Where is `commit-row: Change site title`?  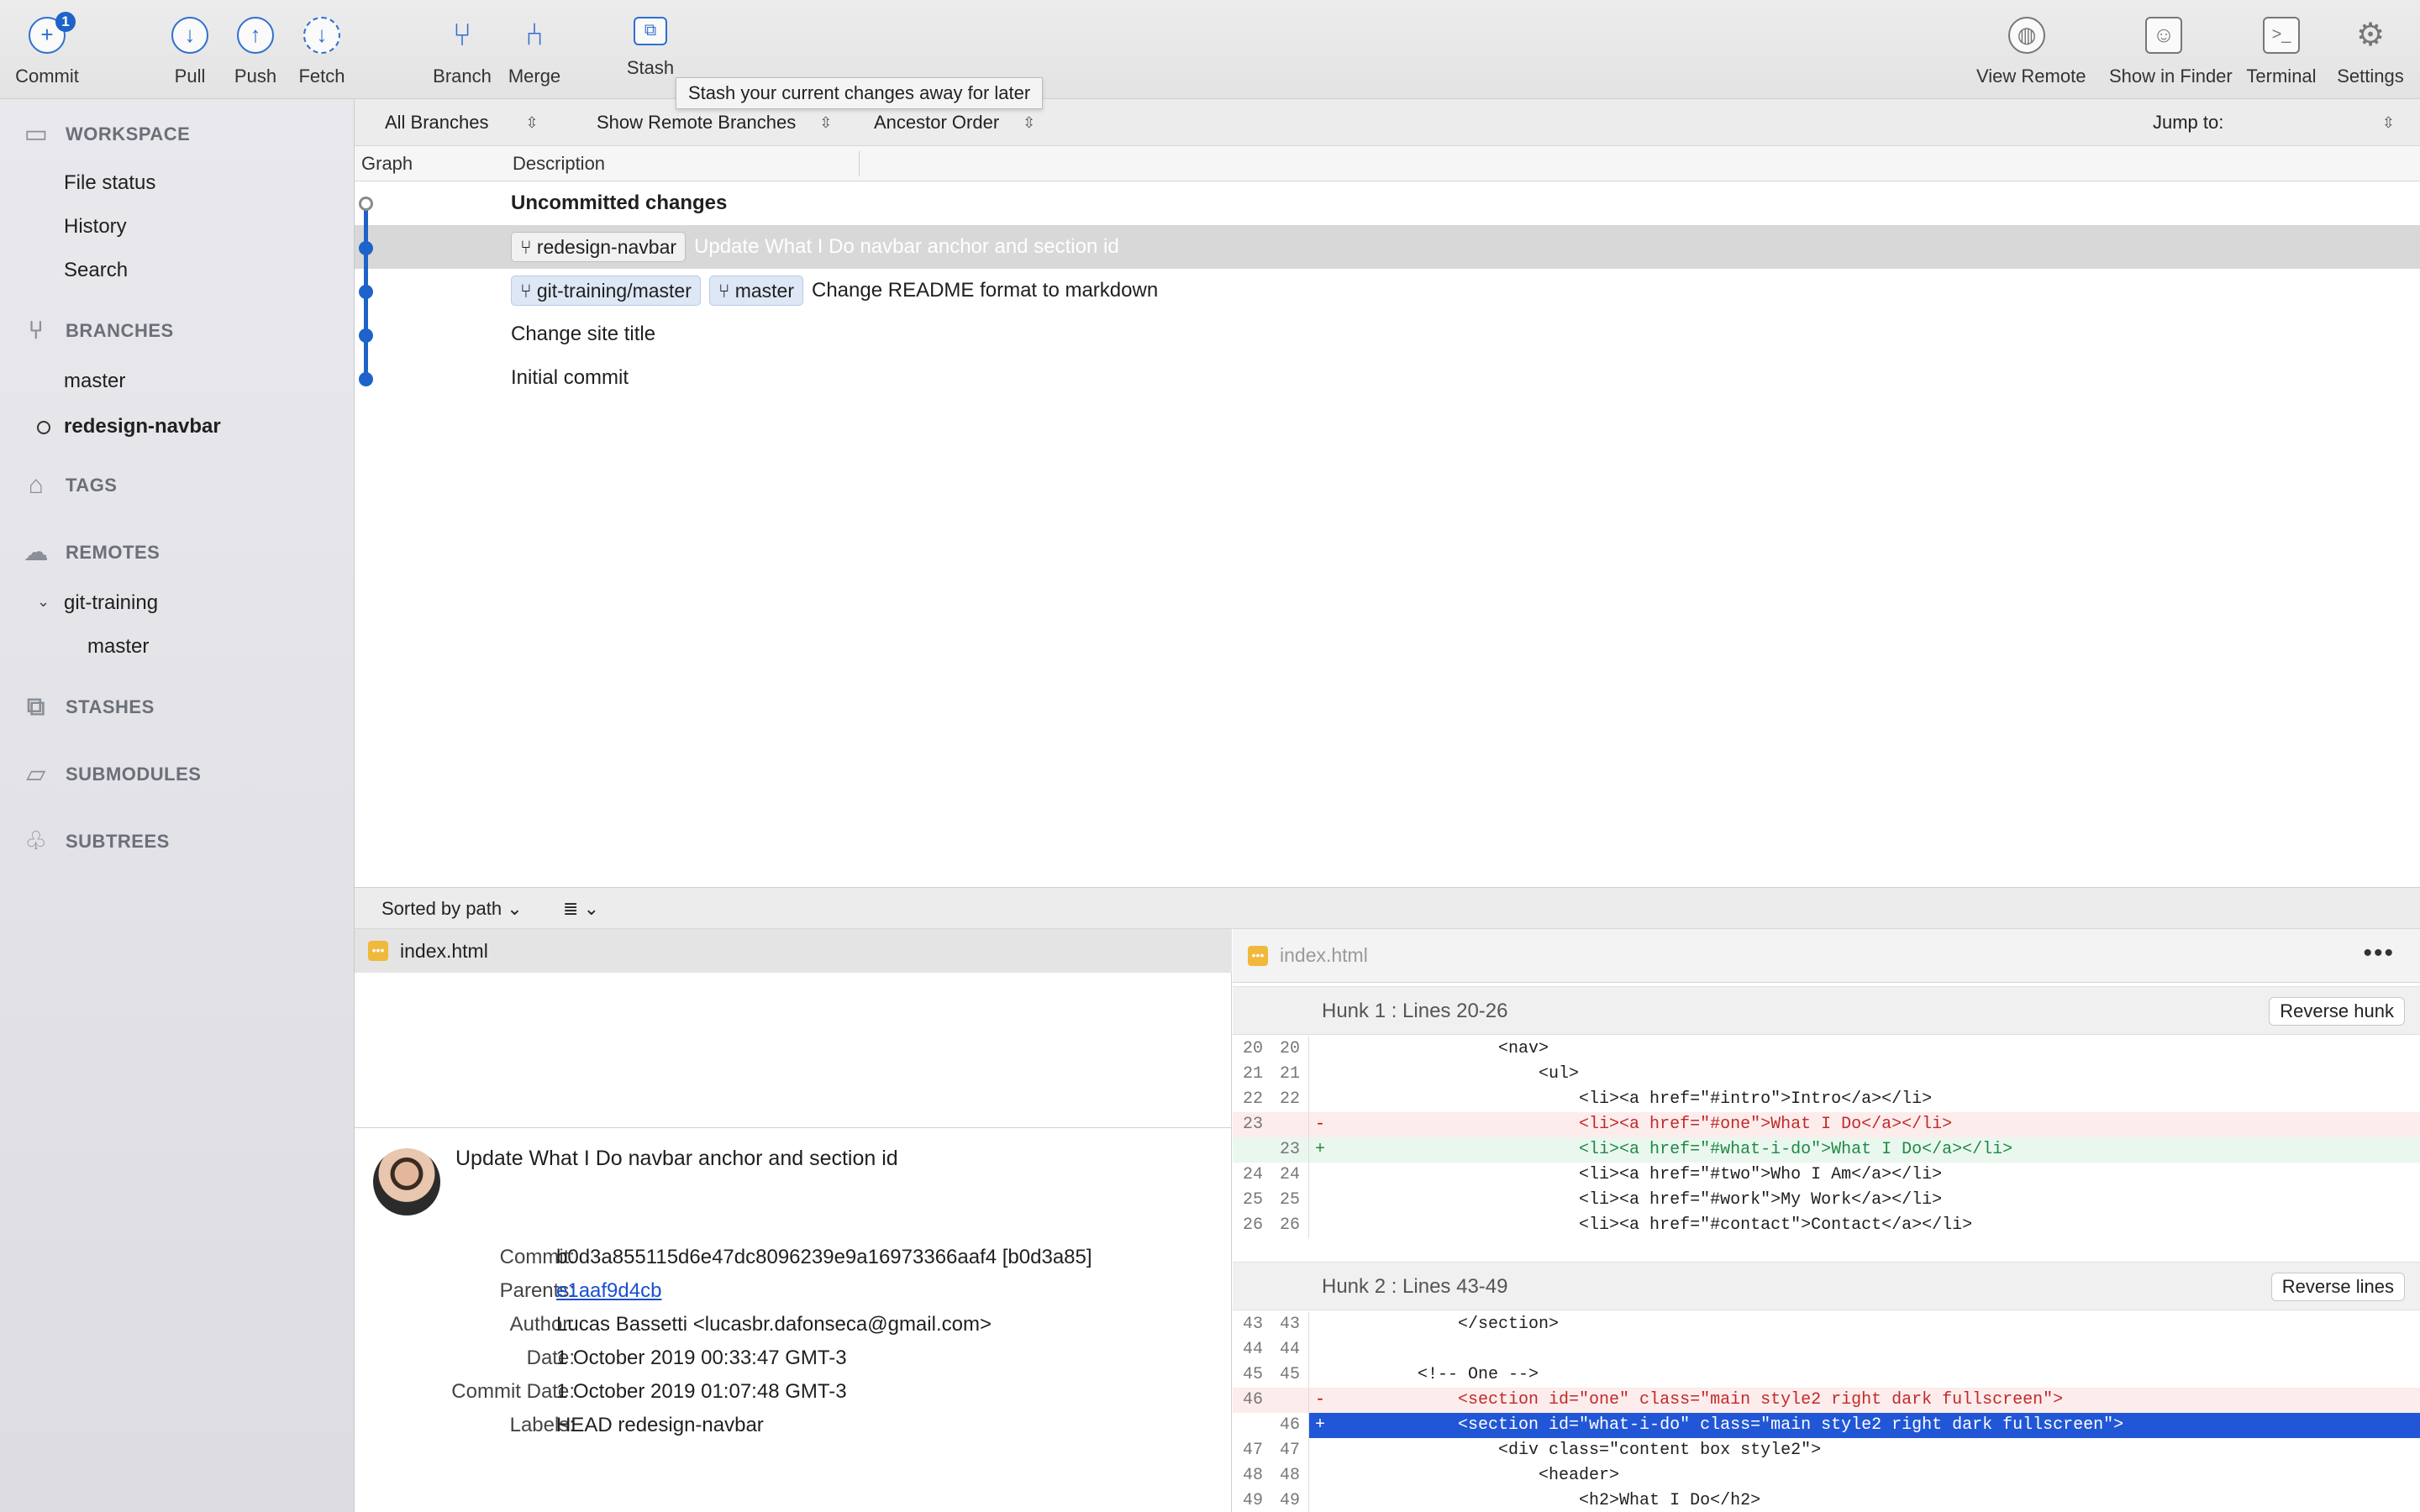
commit-row: Change site title is located at coordinates (1387, 334).